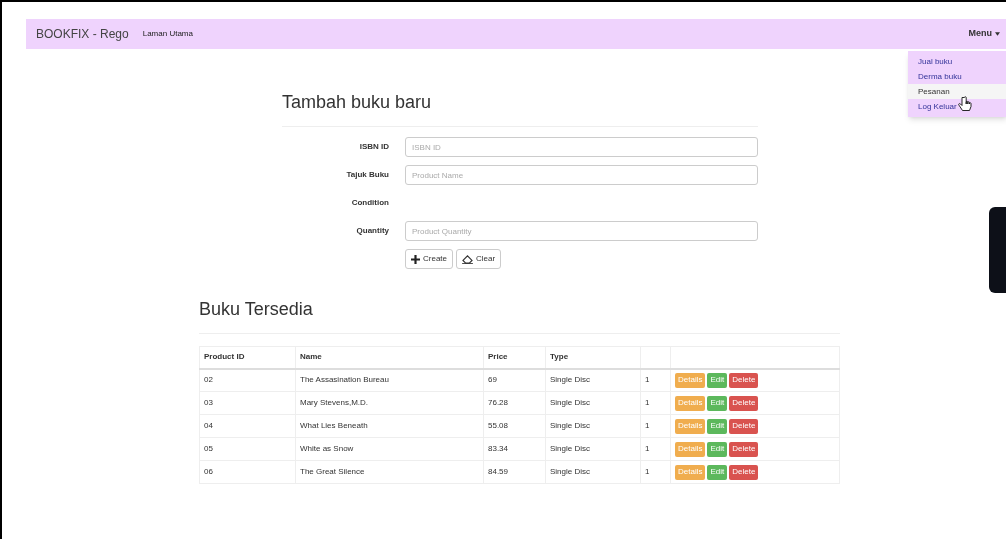 Image resolution: width=1006 pixels, height=539 pixels. What do you see at coordinates (984, 34) in the screenshot?
I see `menu-dropdown-button: Menu` at bounding box center [984, 34].